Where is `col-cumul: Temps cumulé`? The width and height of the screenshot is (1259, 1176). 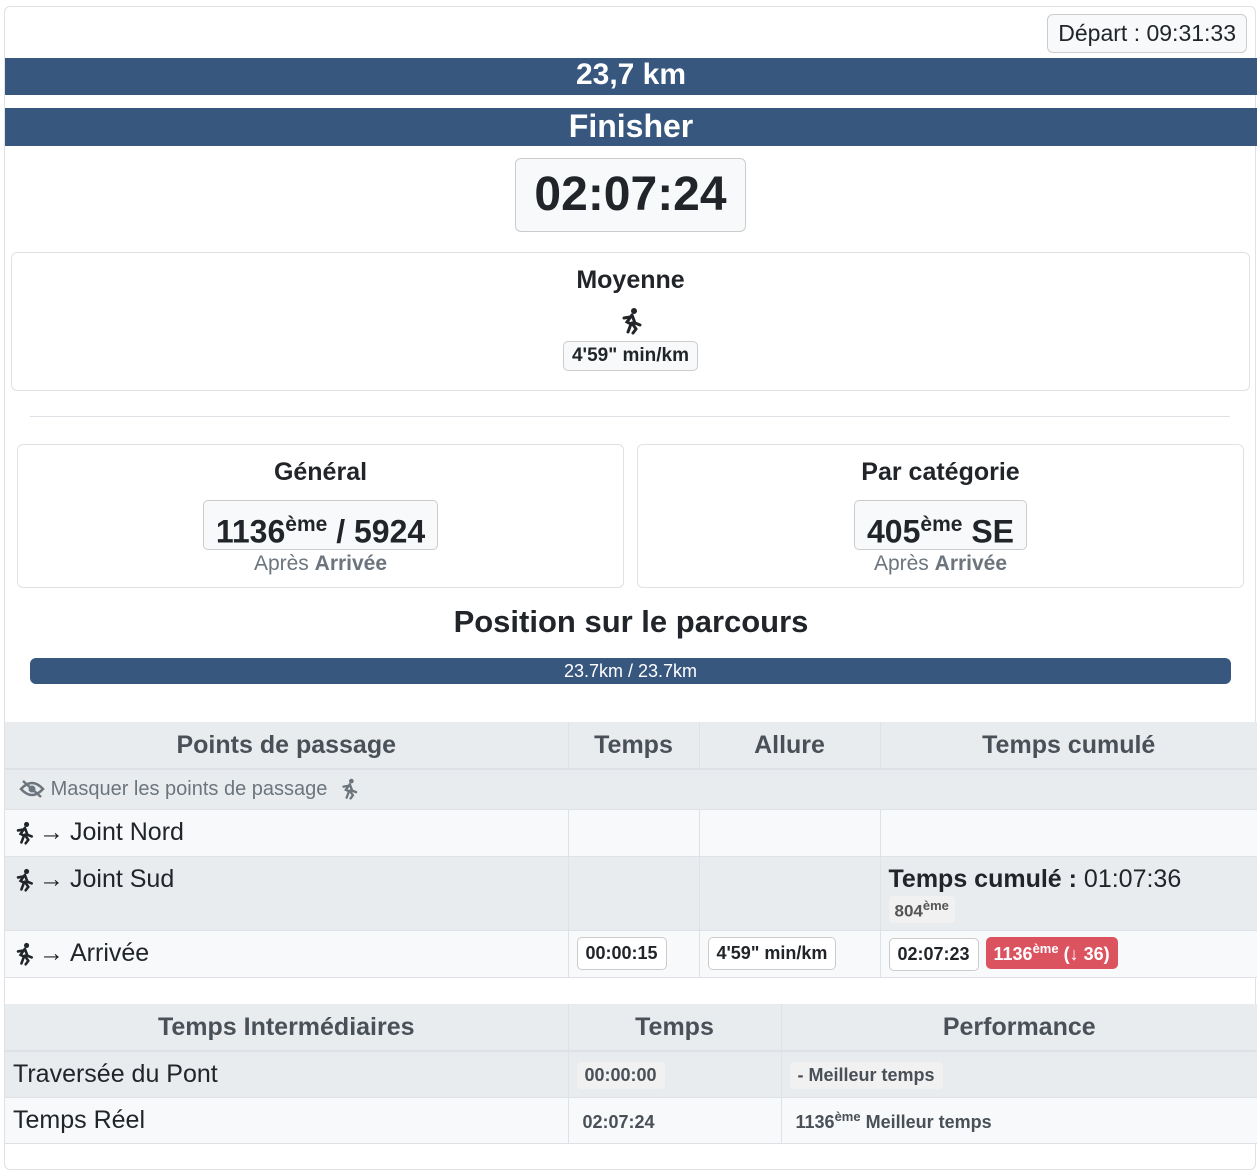
col-cumul: Temps cumulé is located at coordinates (1068, 746).